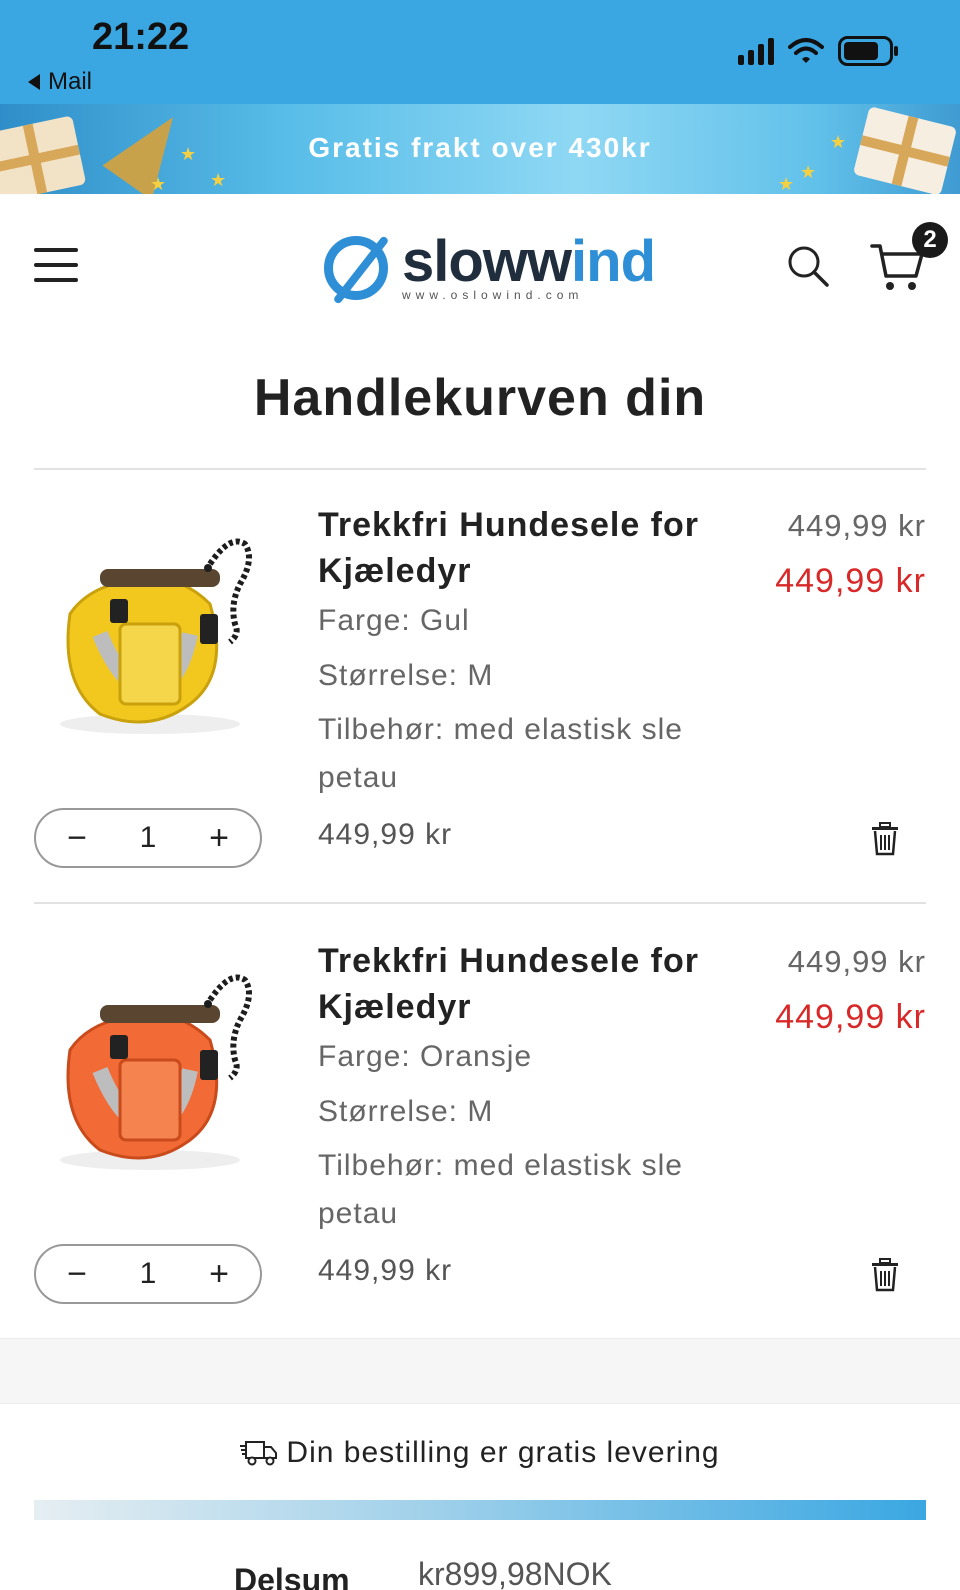  I want to click on progress-fill, so click(480, 1510).